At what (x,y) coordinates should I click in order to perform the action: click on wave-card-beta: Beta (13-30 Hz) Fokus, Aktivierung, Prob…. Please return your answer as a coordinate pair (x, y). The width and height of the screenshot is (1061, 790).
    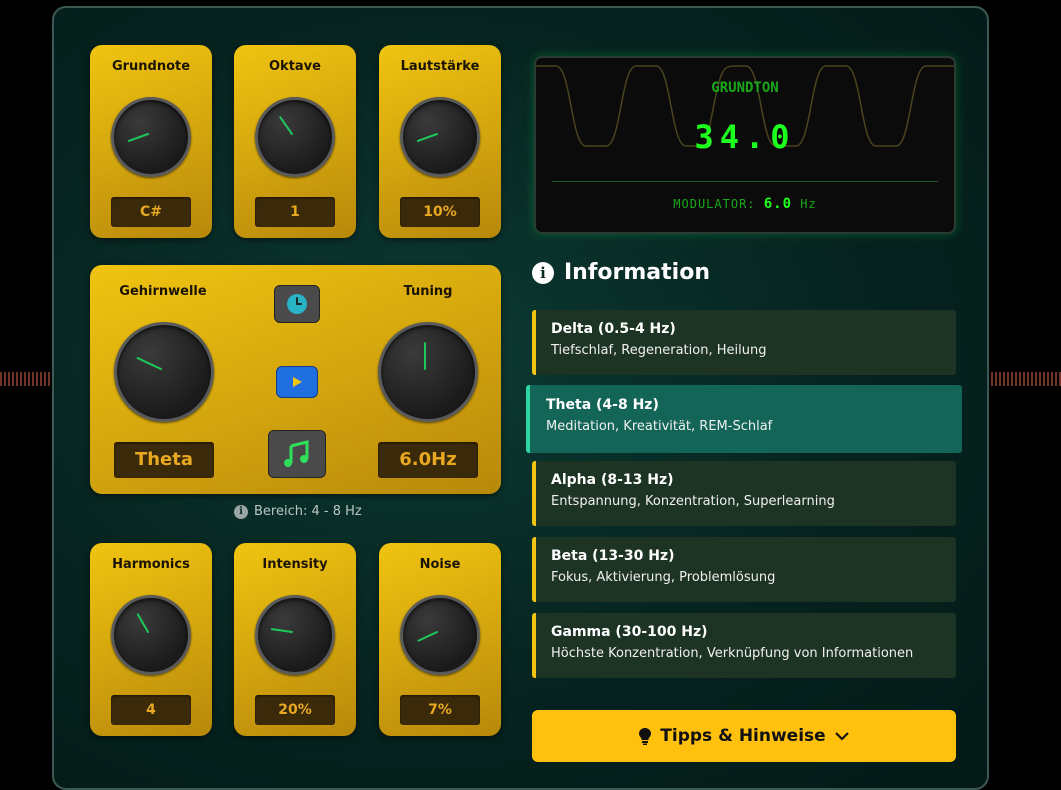
    Looking at the image, I should click on (744, 569).